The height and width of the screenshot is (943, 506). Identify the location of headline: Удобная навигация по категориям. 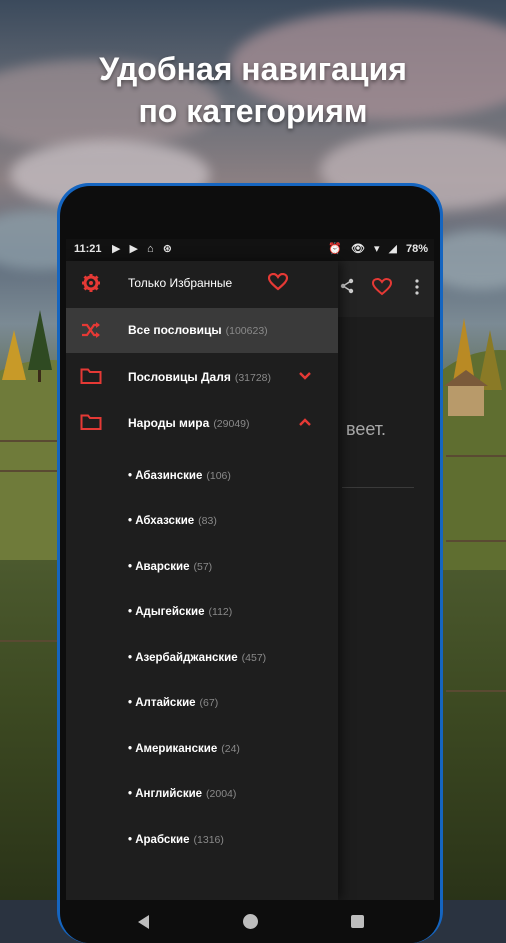
(253, 90).